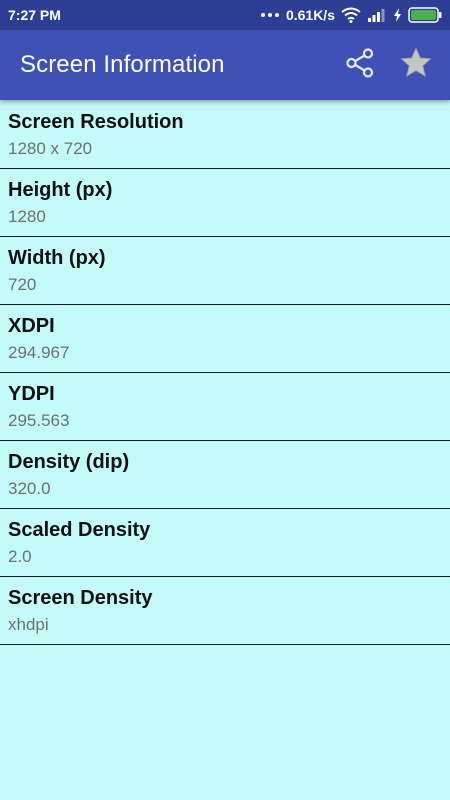 The height and width of the screenshot is (800, 450). I want to click on share-button, so click(360, 65).